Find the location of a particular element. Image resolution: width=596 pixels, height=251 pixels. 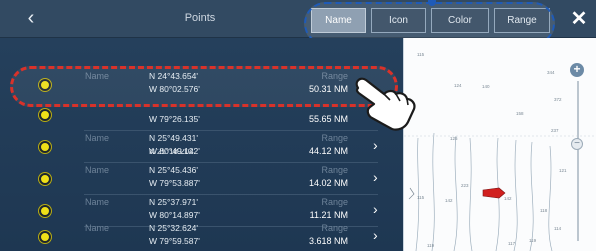

depth-sounding: 142 is located at coordinates (449, 200).